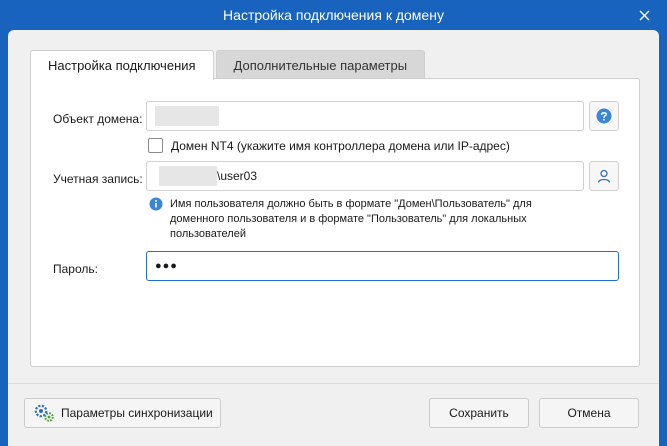 Image resolution: width=667 pixels, height=446 pixels. What do you see at coordinates (365, 176) in the screenshot?
I see `account-input: \user03` at bounding box center [365, 176].